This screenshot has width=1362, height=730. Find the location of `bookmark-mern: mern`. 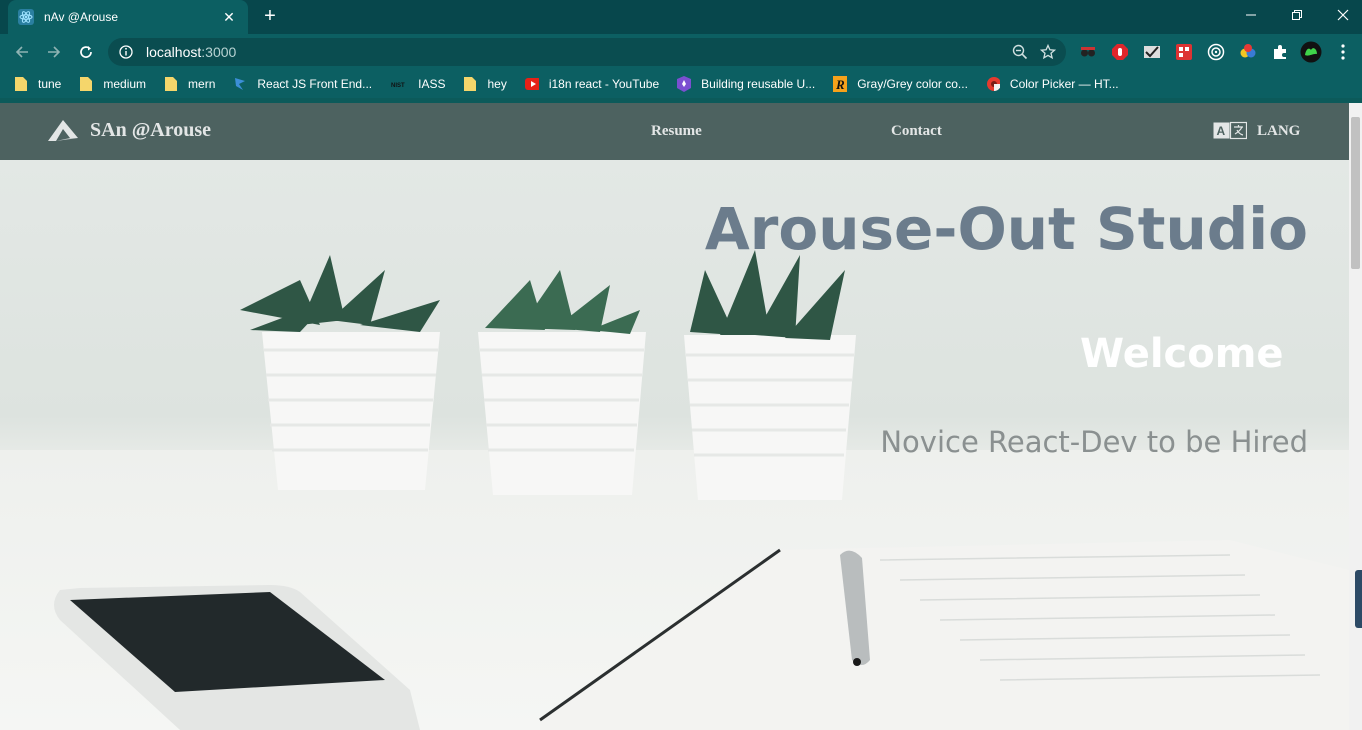

bookmark-mern: mern is located at coordinates (189, 84).